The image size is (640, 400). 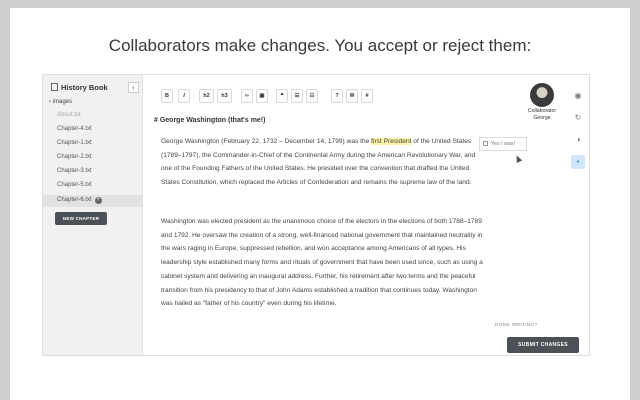 I want to click on sidebar-file-chapter-1: Chapter-1.txt, so click(x=74, y=143).